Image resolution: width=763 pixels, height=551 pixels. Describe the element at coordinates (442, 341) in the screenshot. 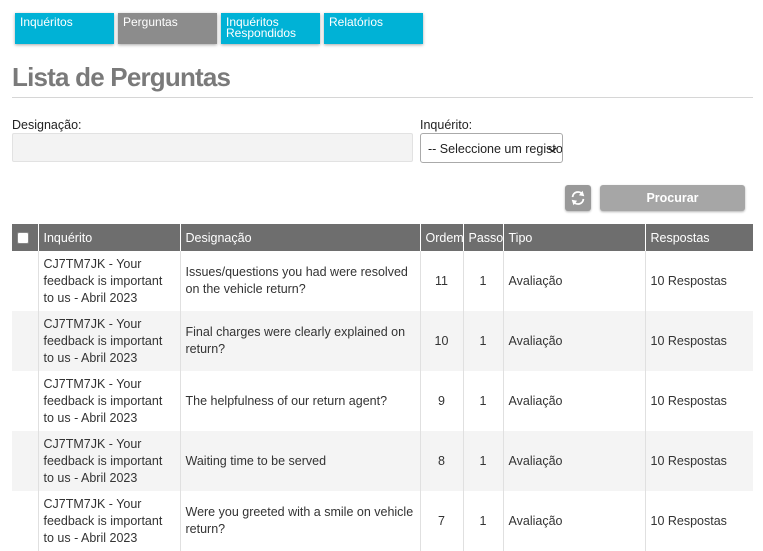

I see `cell-ordem: 10` at that location.